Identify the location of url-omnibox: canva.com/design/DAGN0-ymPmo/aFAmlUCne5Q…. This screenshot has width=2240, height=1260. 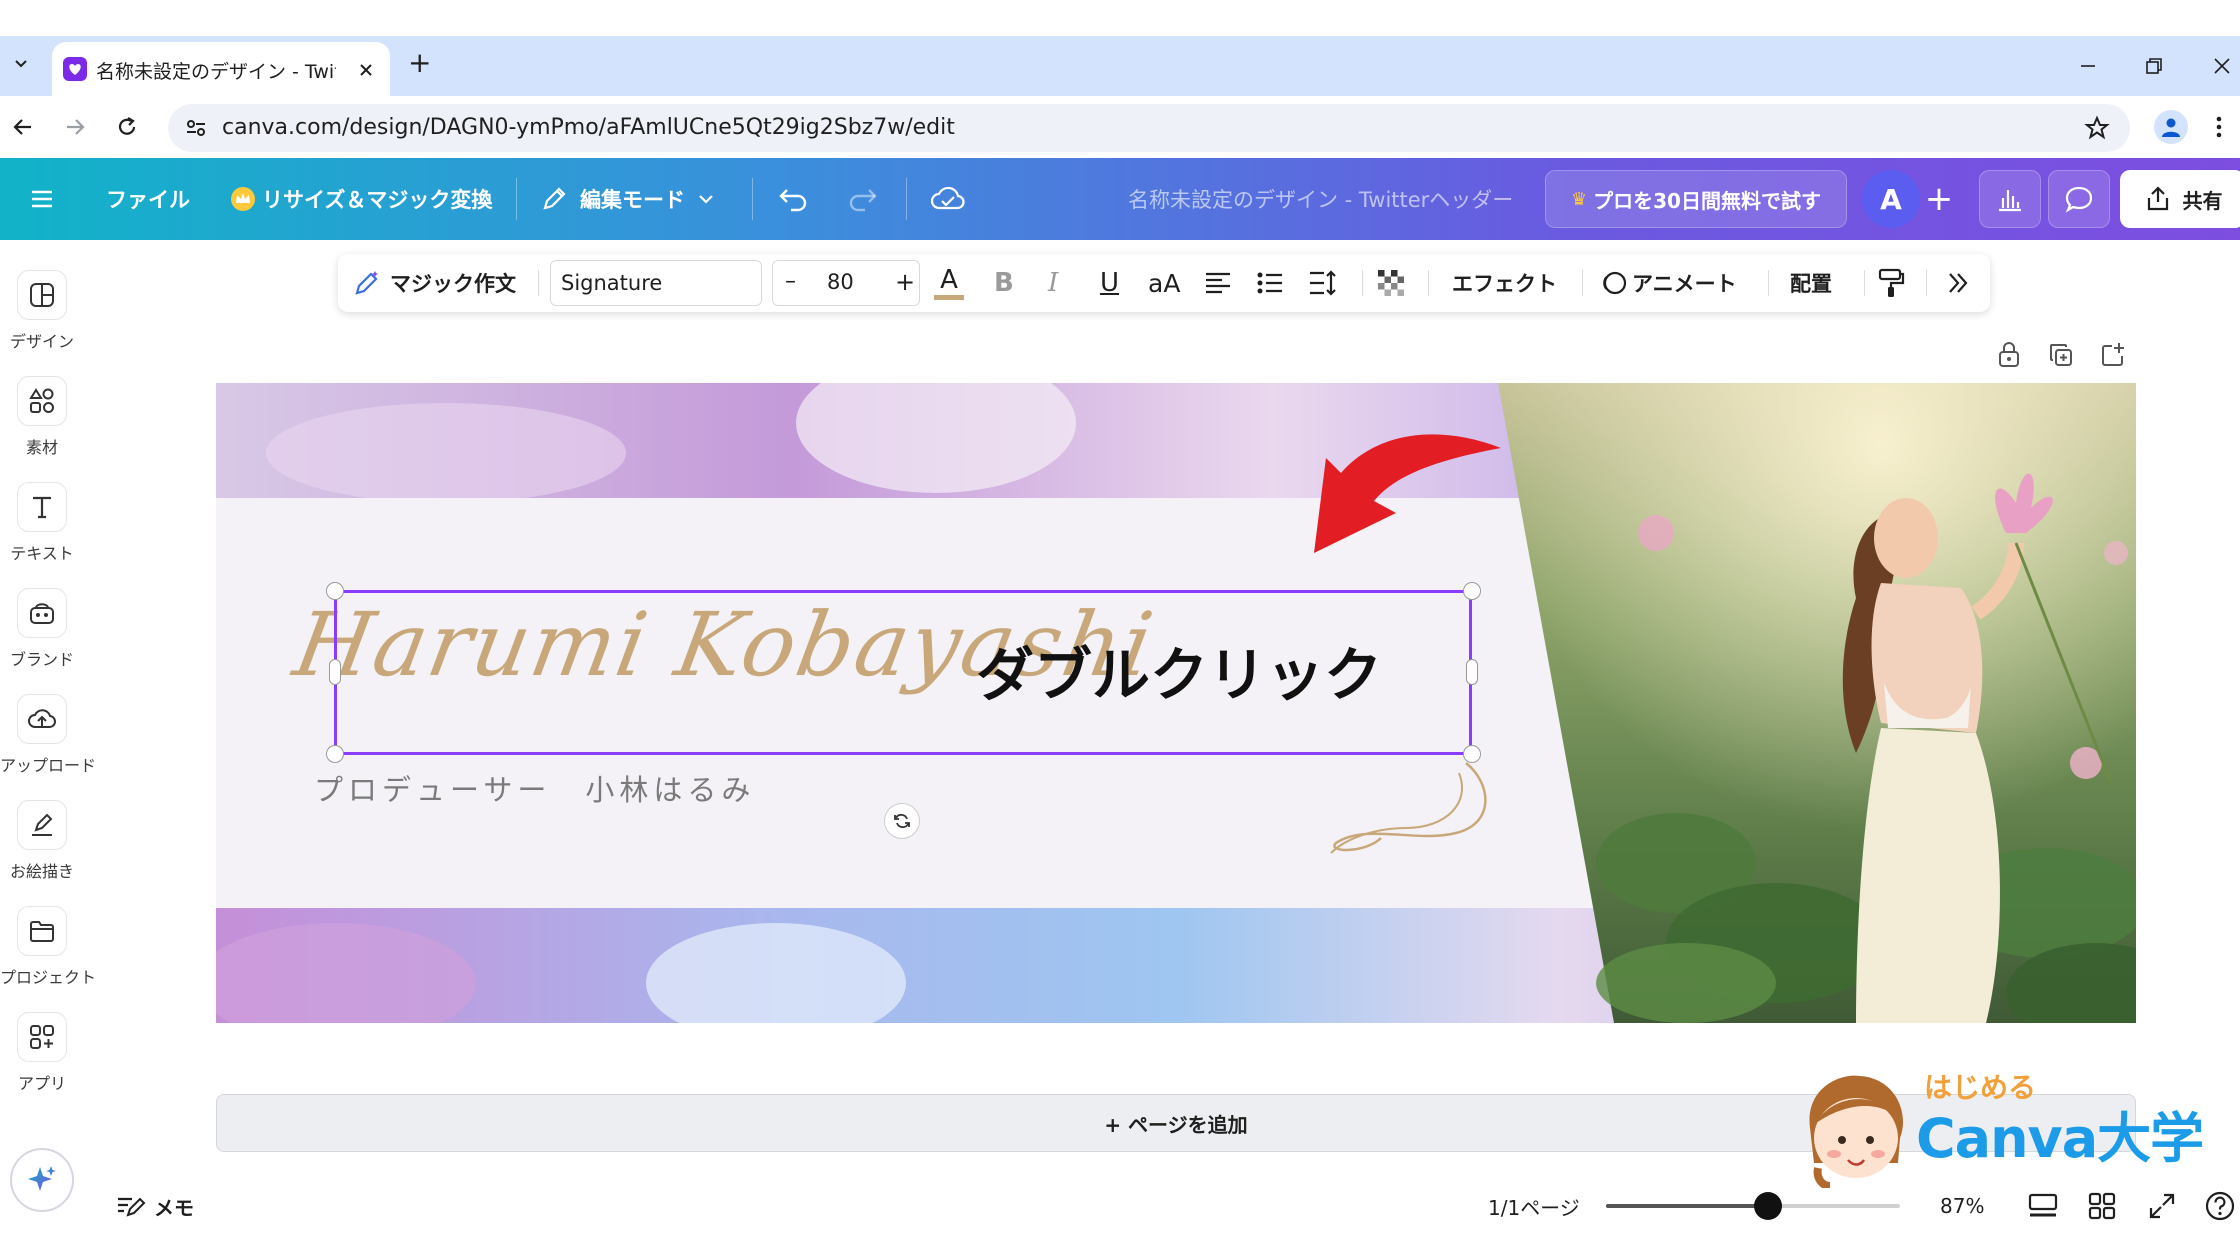
(1149, 128).